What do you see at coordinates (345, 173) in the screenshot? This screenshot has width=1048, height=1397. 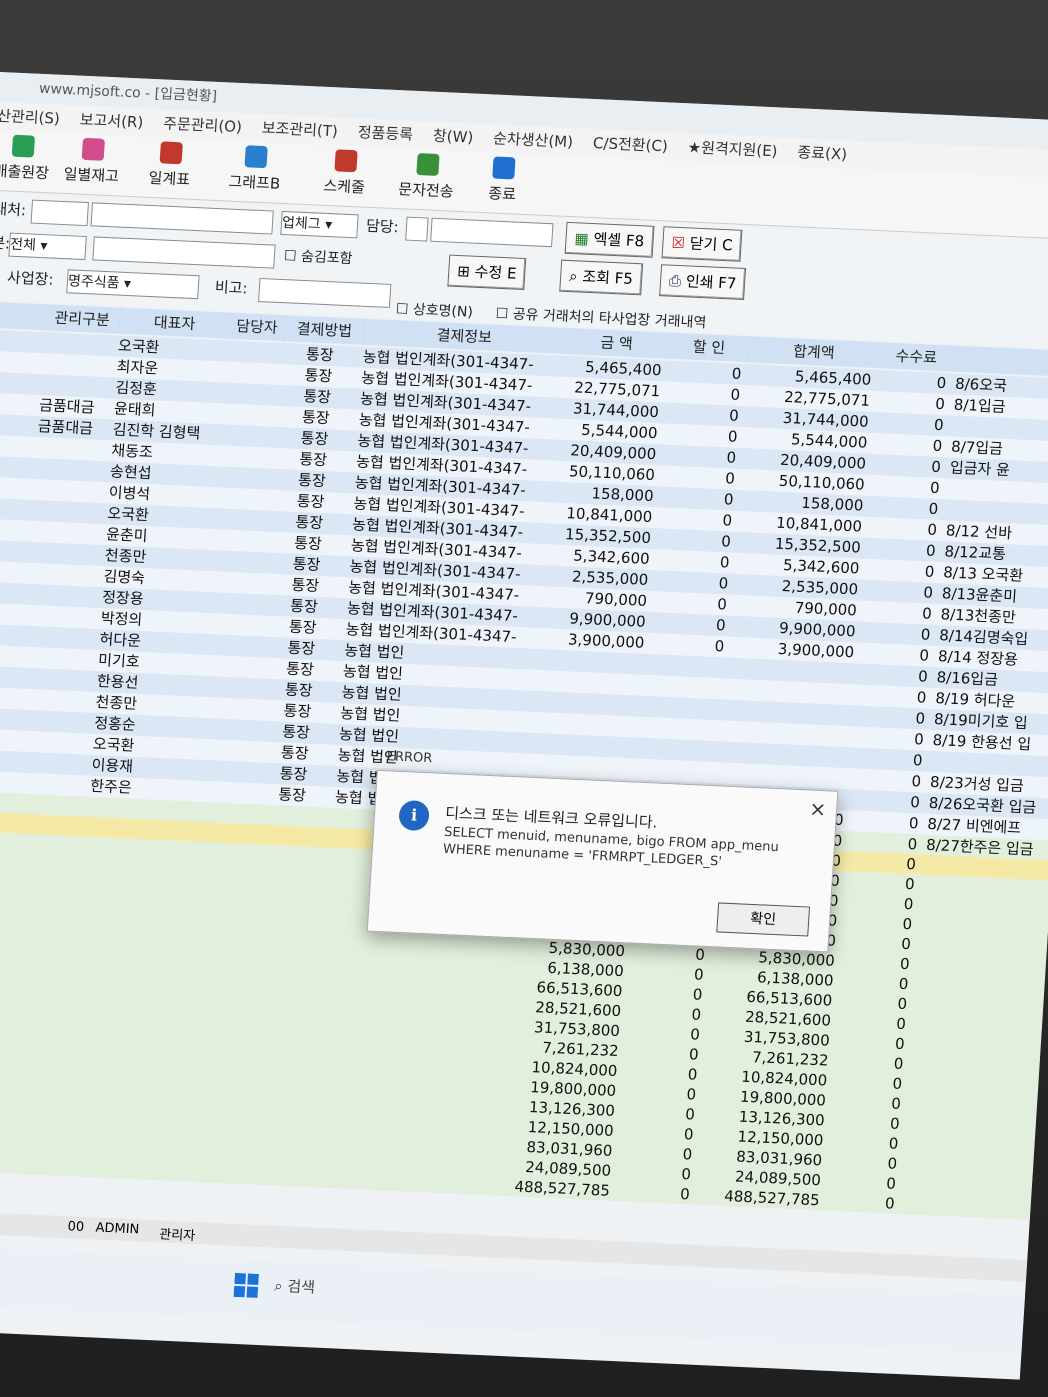 I see `toolbar-button: 스케줄` at bounding box center [345, 173].